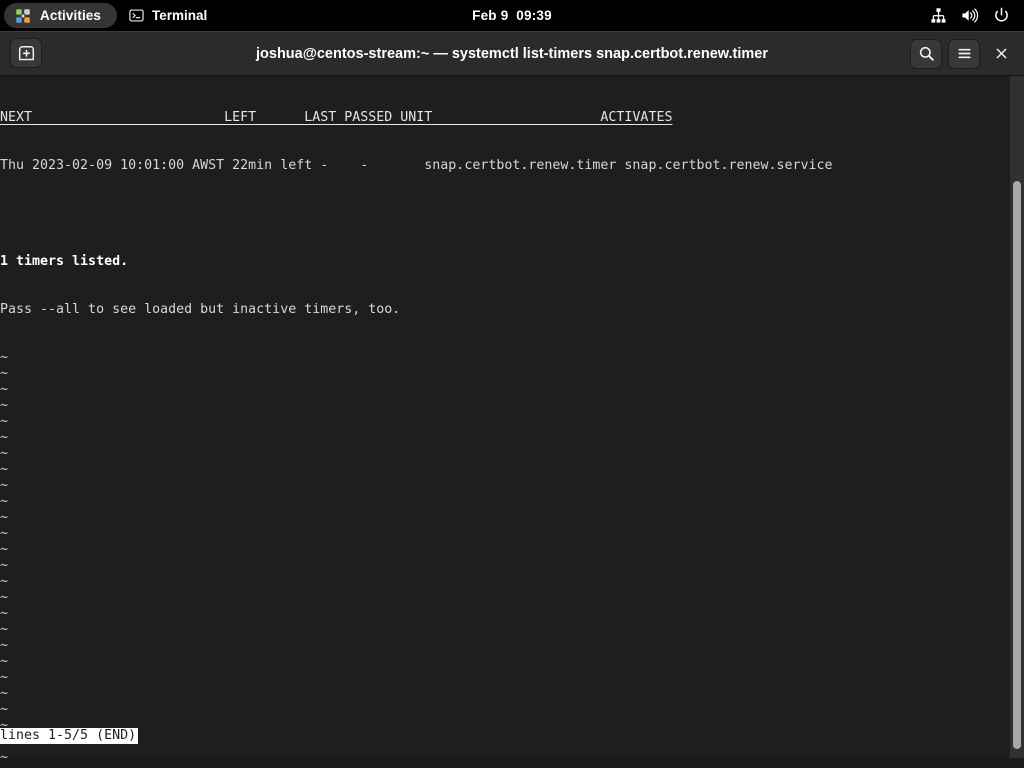 The width and height of the screenshot is (1024, 768). What do you see at coordinates (970, 15) in the screenshot?
I see `volume-icon` at bounding box center [970, 15].